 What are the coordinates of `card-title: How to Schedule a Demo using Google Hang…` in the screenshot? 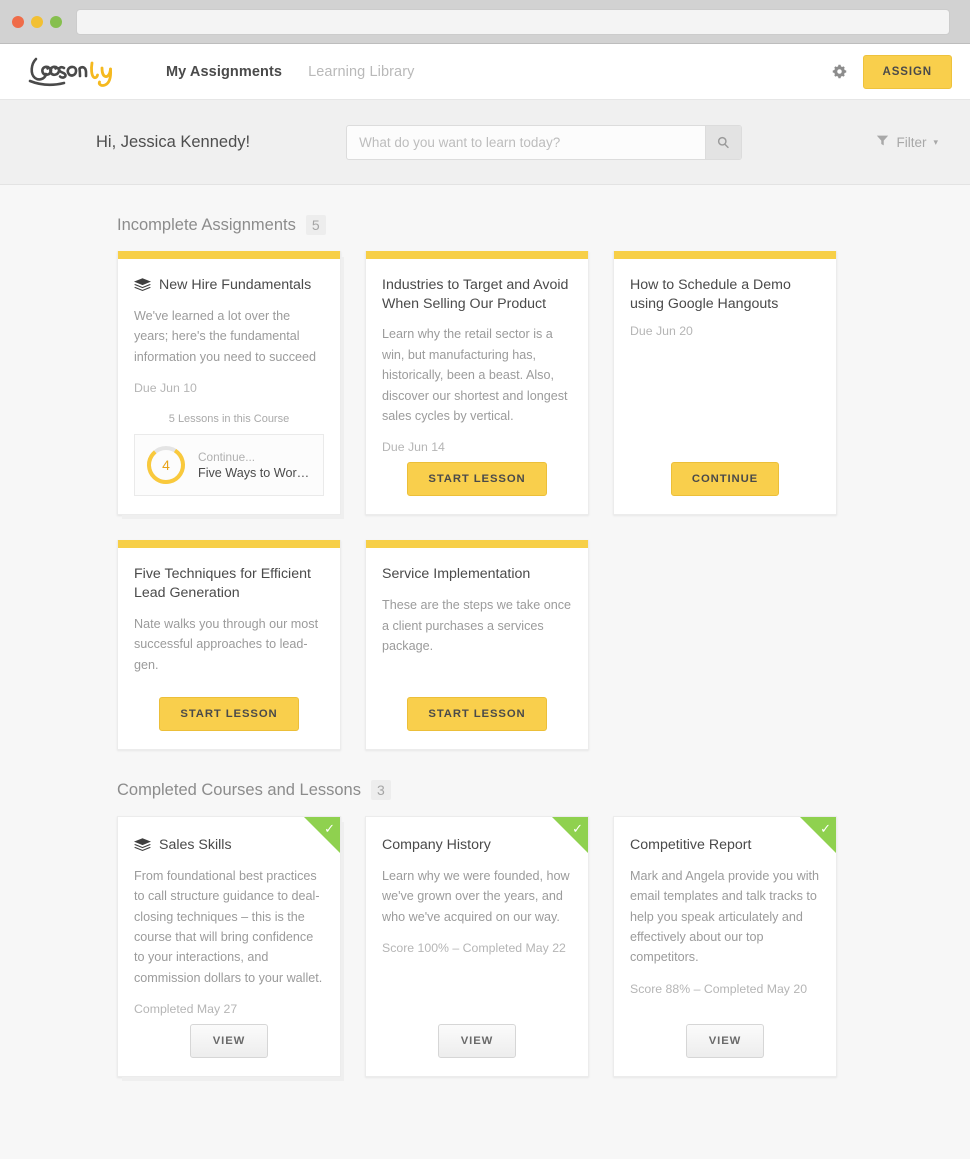 It's located at (710, 294).